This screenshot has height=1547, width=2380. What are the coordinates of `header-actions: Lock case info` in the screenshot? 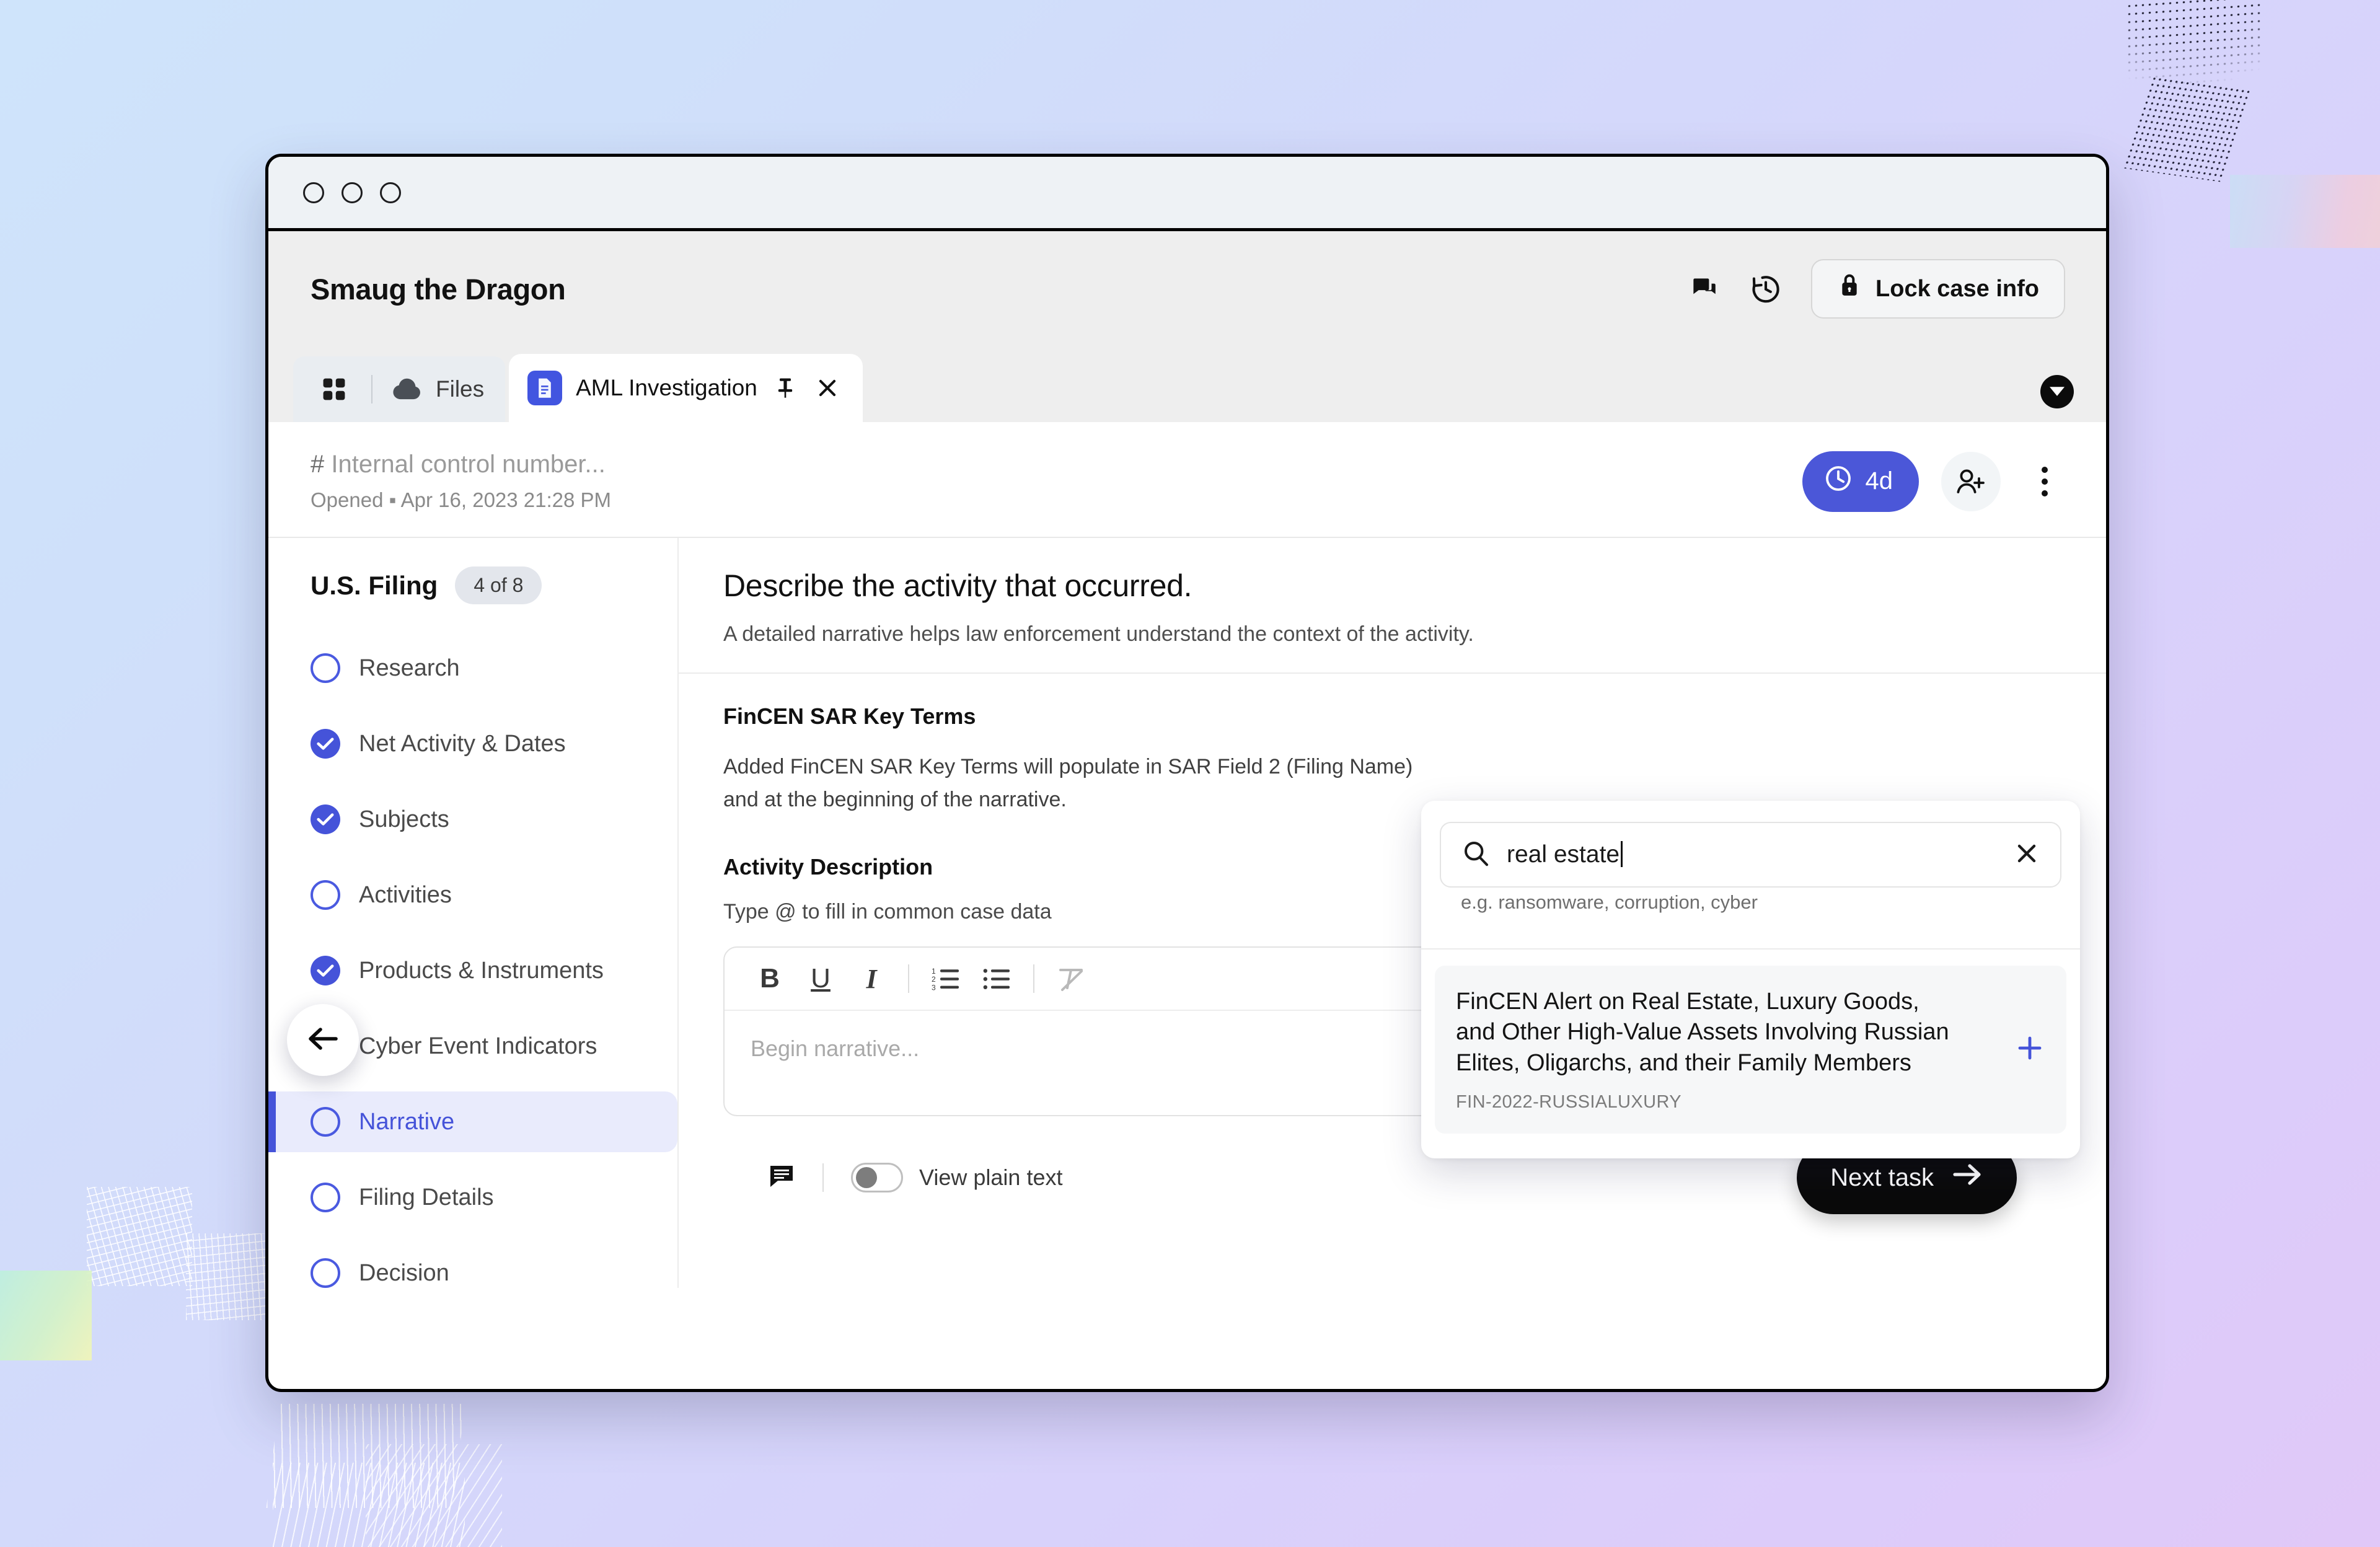 It's located at (1876, 289).